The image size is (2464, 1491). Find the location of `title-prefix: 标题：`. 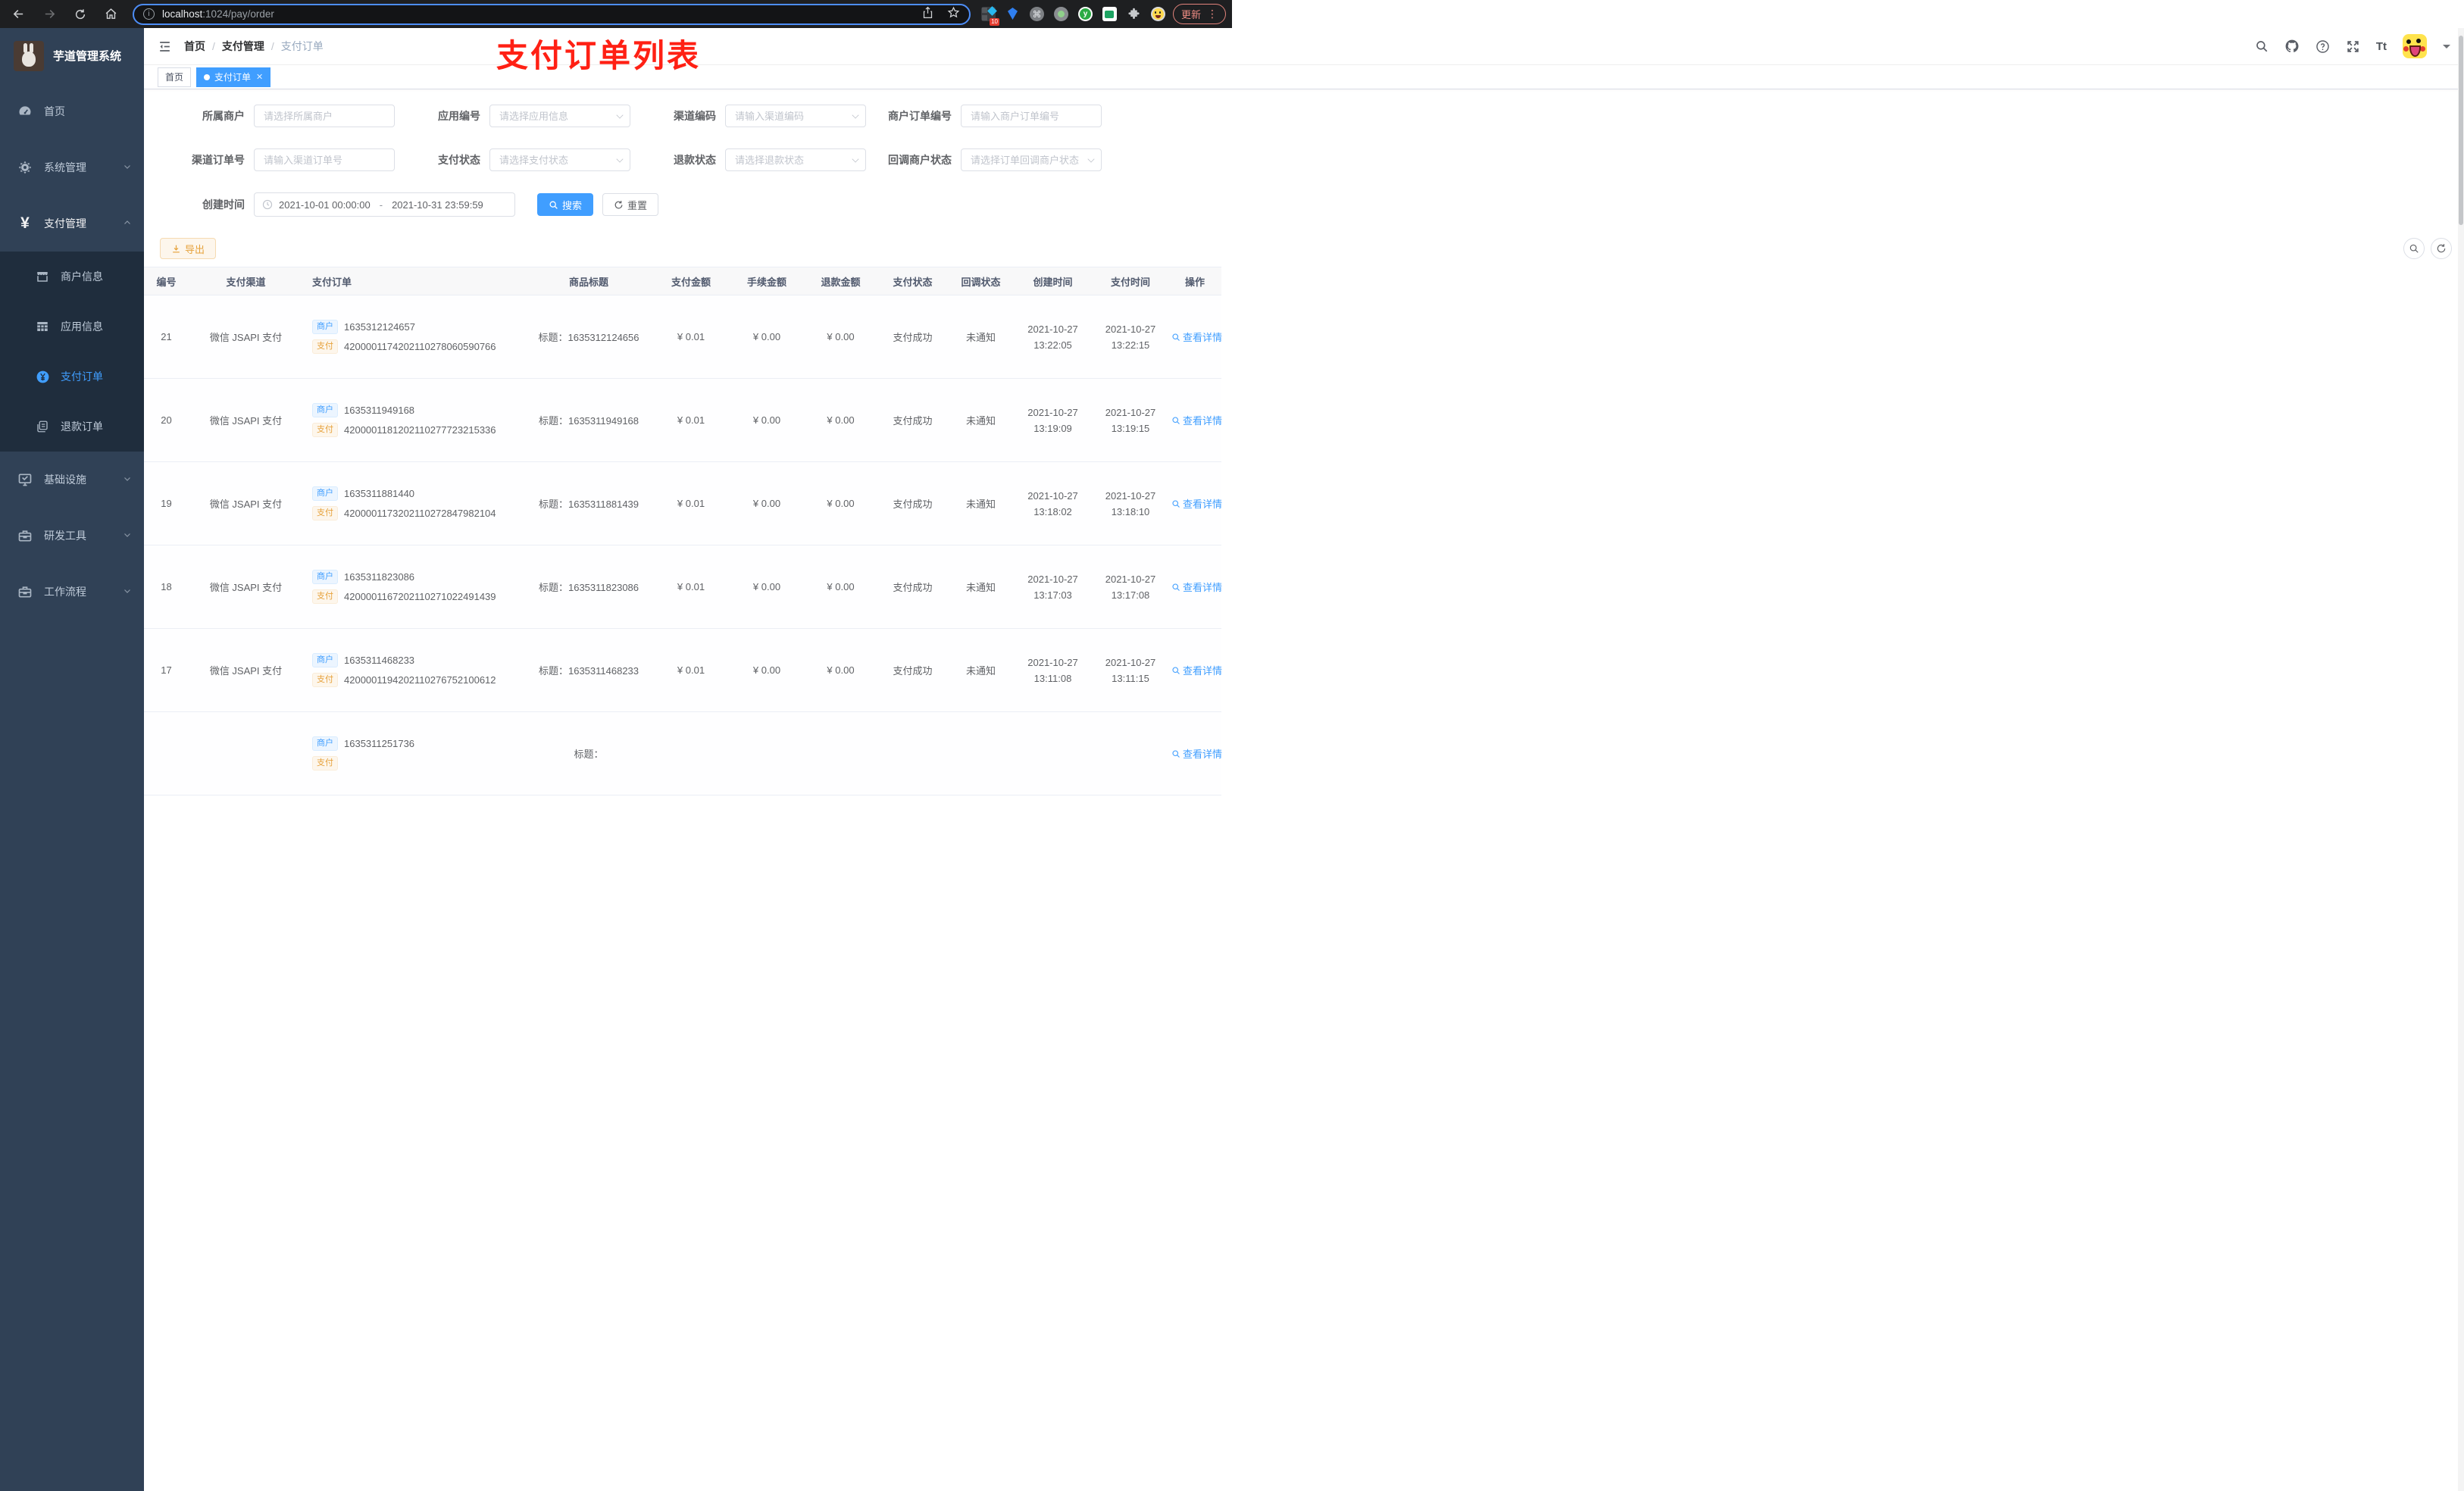

title-prefix: 标题： is located at coordinates (553, 421).